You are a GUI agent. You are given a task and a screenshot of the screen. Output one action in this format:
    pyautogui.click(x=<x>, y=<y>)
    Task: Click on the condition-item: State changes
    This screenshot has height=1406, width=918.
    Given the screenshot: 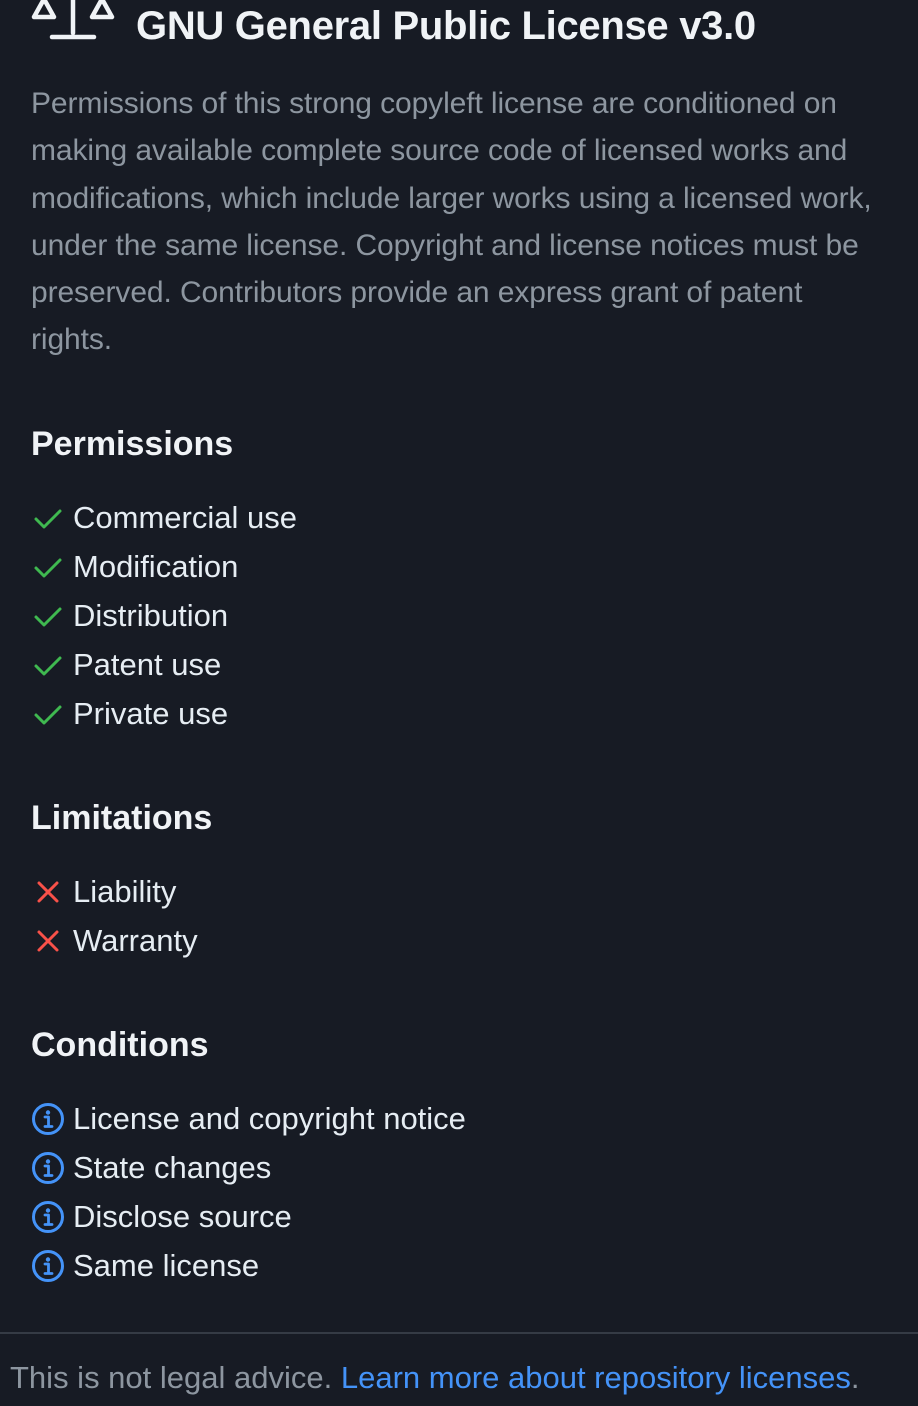 What is the action you would take?
    pyautogui.click(x=248, y=1167)
    